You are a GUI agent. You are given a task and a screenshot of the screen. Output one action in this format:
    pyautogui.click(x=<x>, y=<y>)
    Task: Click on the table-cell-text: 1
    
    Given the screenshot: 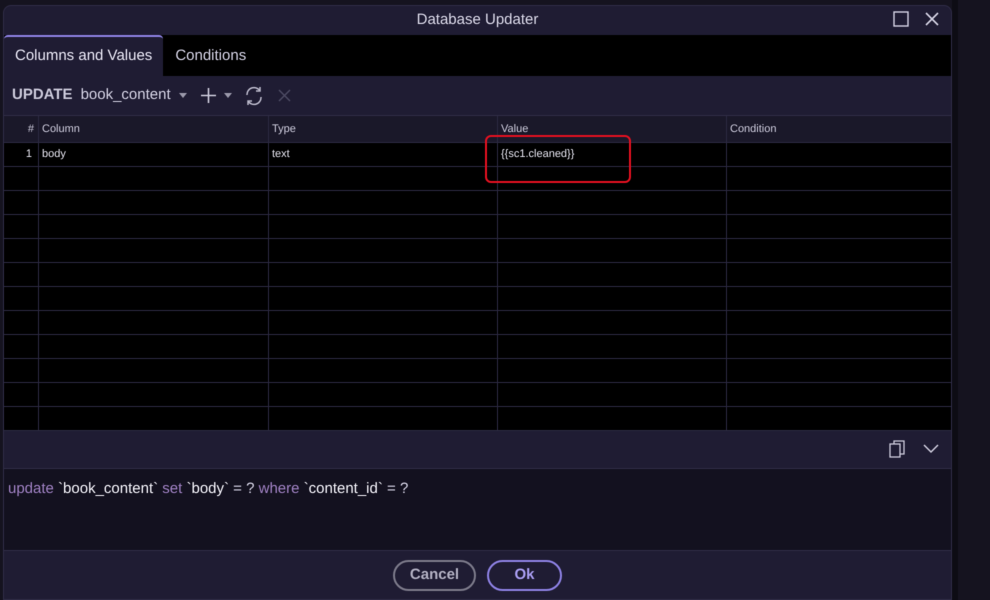 What is the action you would take?
    pyautogui.click(x=29, y=154)
    